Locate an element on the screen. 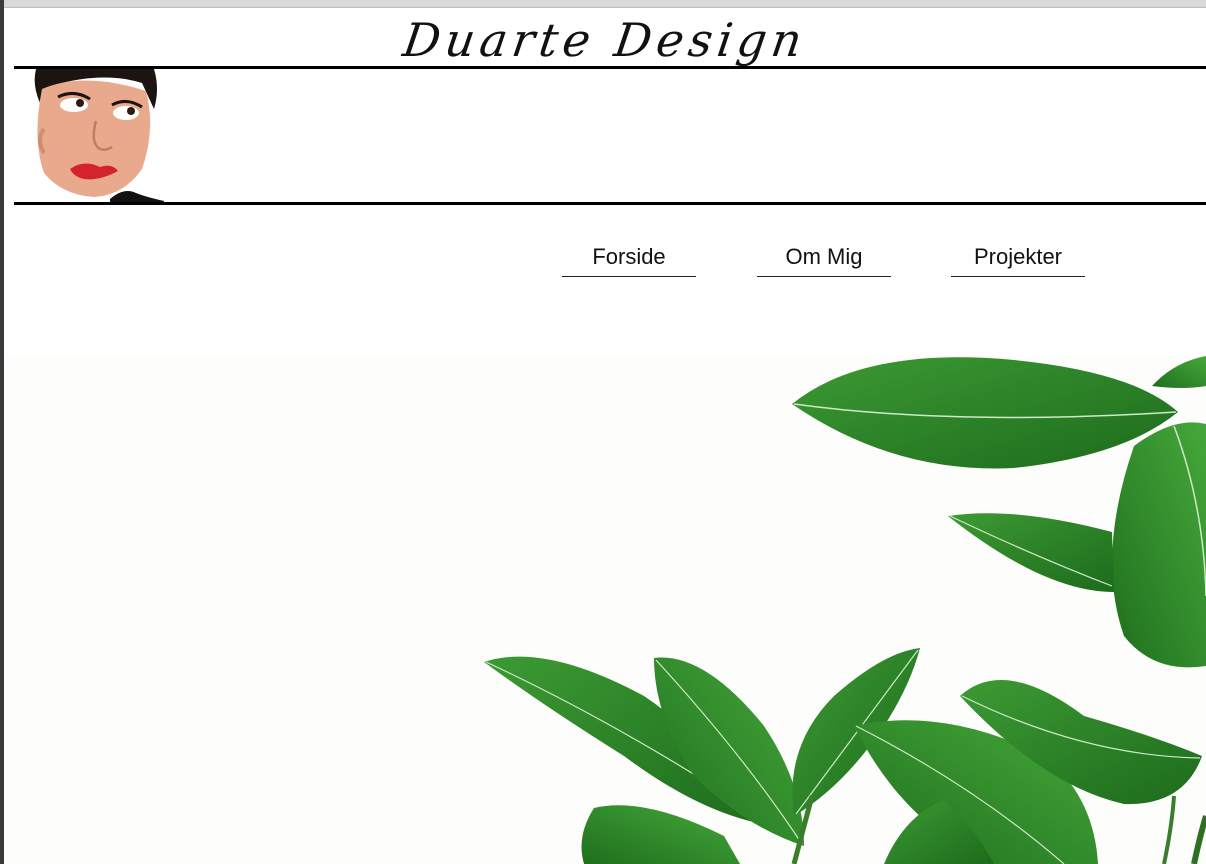  portrait-image is located at coordinates (89, 135).